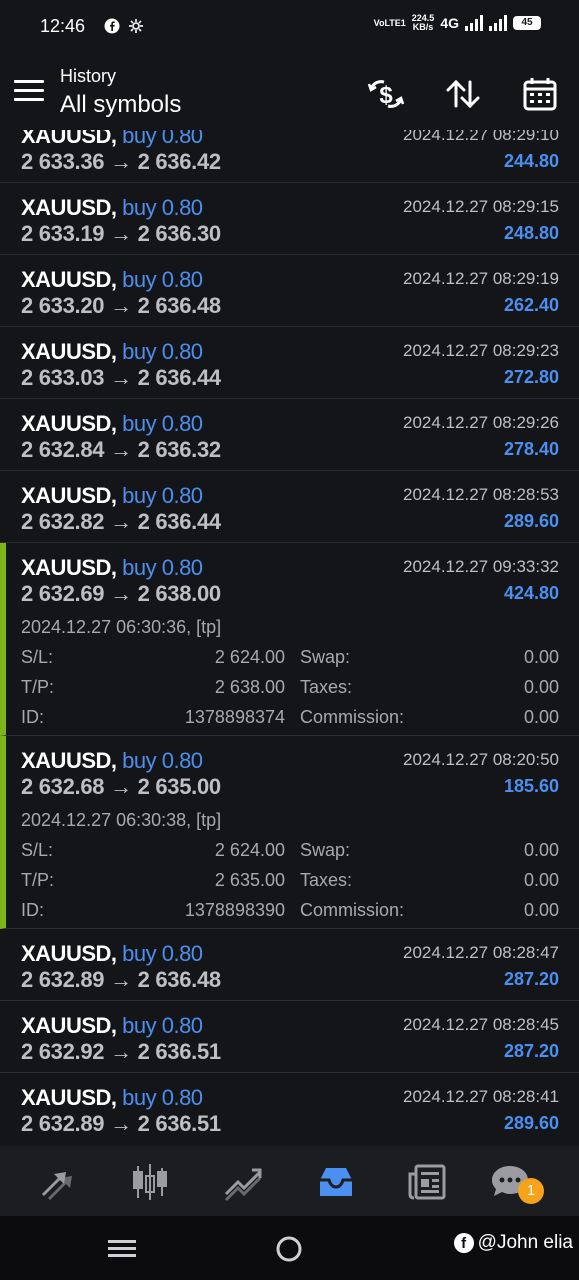 This screenshot has width=579, height=1280. I want to click on title-block: History All symbols, so click(120, 92).